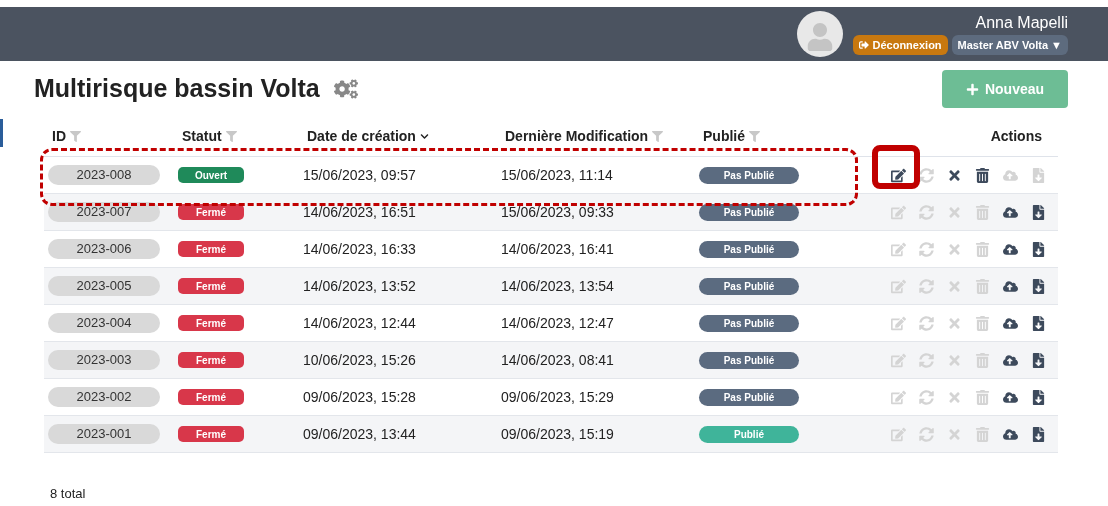 The height and width of the screenshot is (506, 1108). I want to click on total-count: 8 total, so click(68, 493).